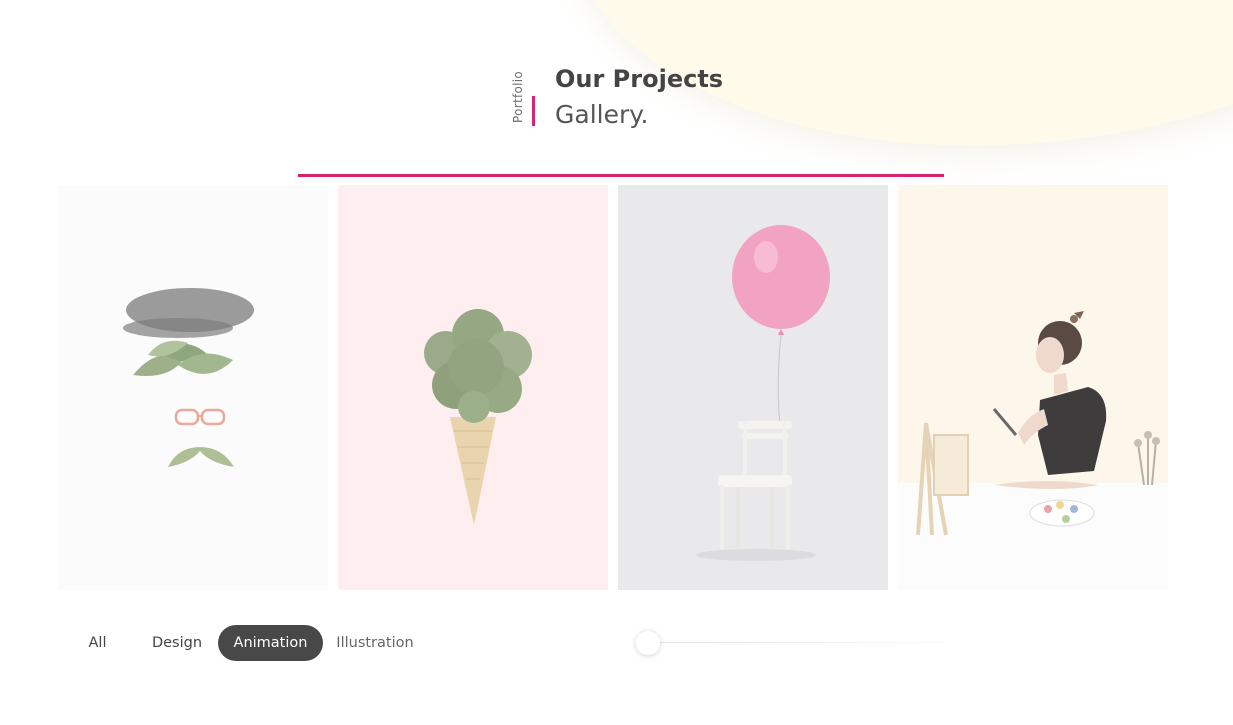  What do you see at coordinates (602, 114) in the screenshot?
I see `page-subtitle: Gallery.` at bounding box center [602, 114].